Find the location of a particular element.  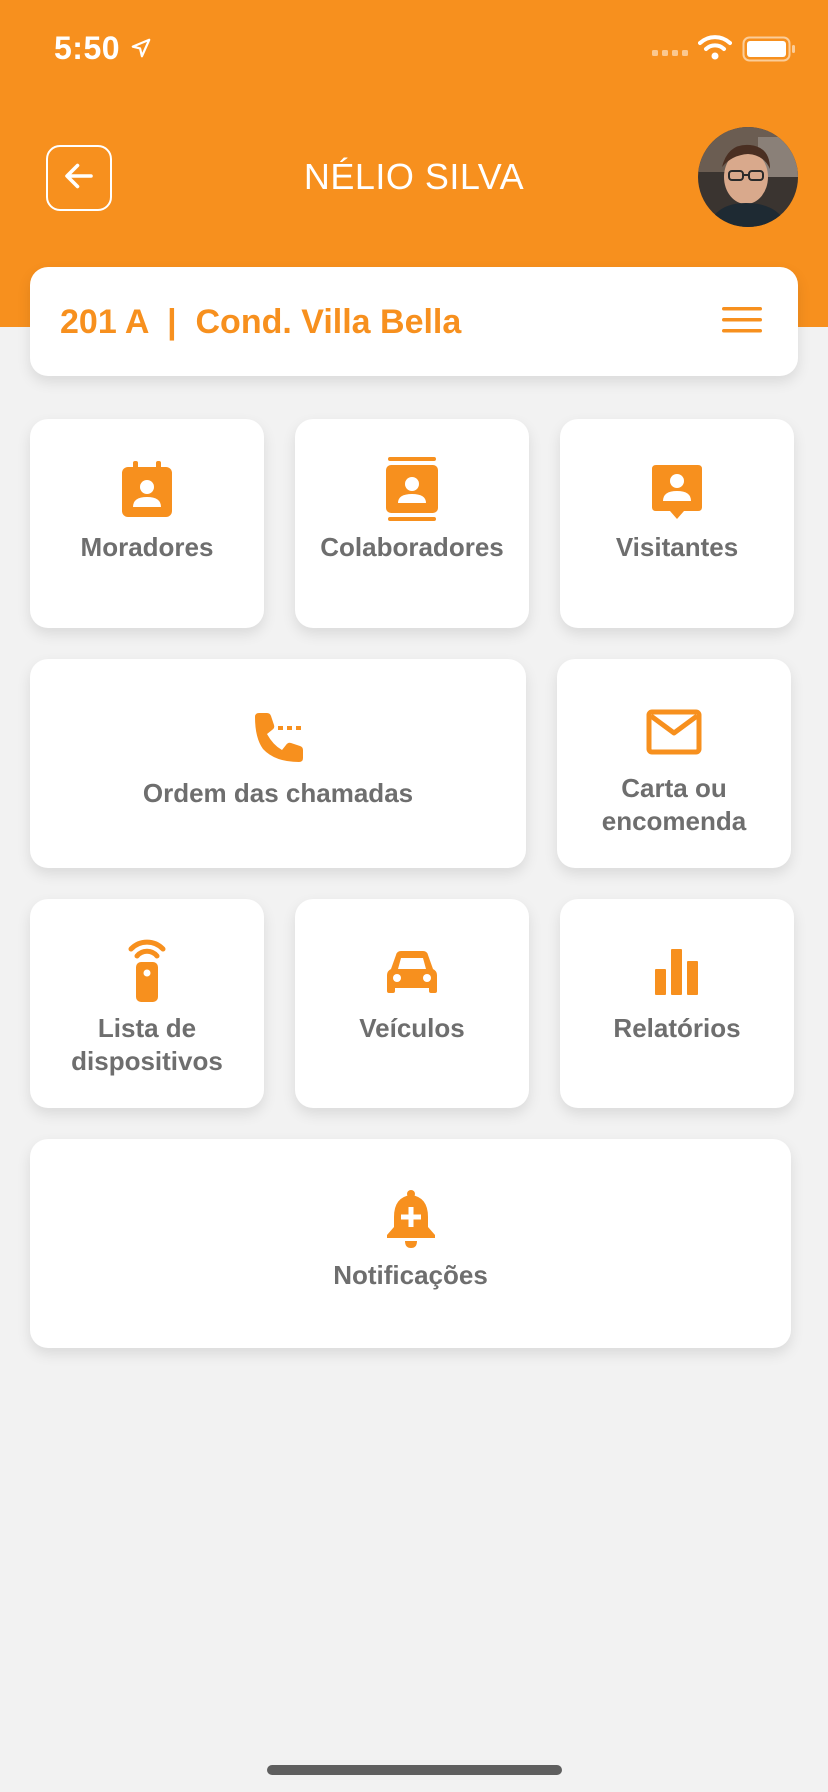

battery-icon is located at coordinates (769, 51).